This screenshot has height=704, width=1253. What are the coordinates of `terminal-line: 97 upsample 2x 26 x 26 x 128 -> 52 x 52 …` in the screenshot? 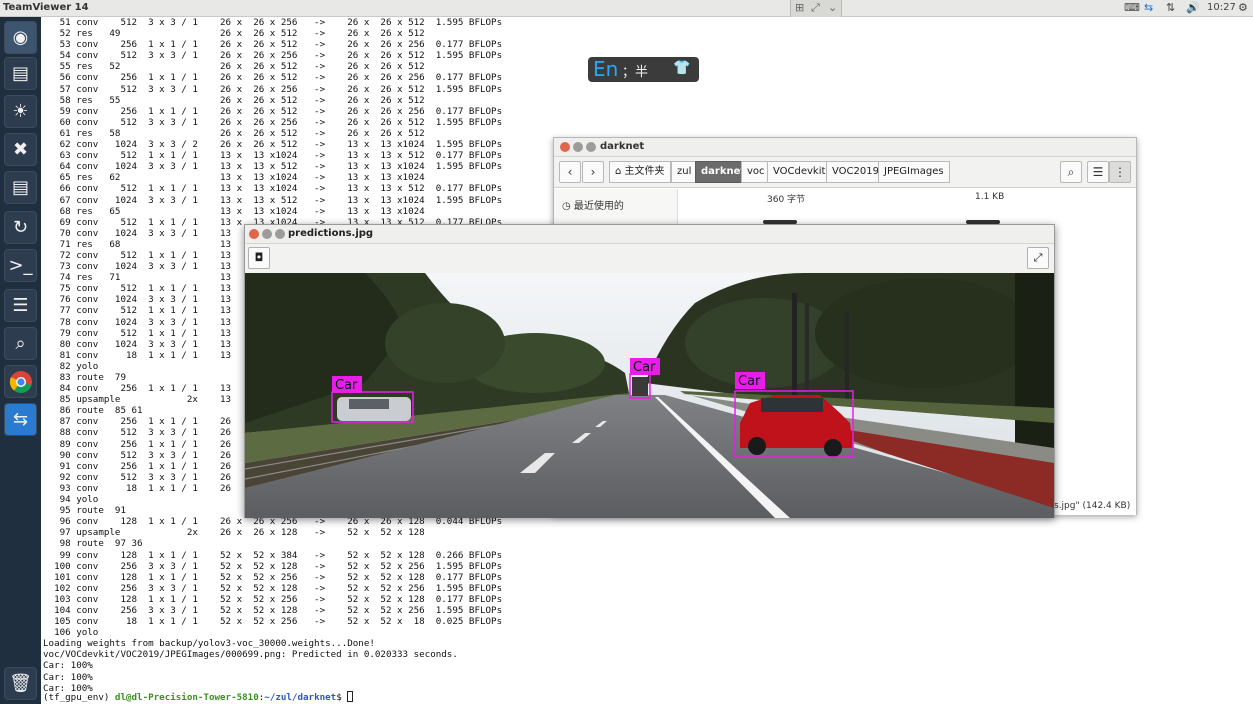 It's located at (234, 533).